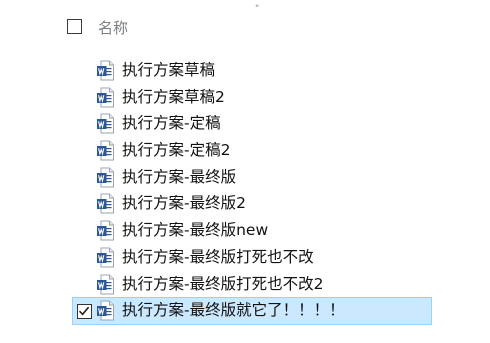 The image size is (490, 343). Describe the element at coordinates (245, 149) in the screenshot. I see `file-row: 执行方案-定稿2` at that location.